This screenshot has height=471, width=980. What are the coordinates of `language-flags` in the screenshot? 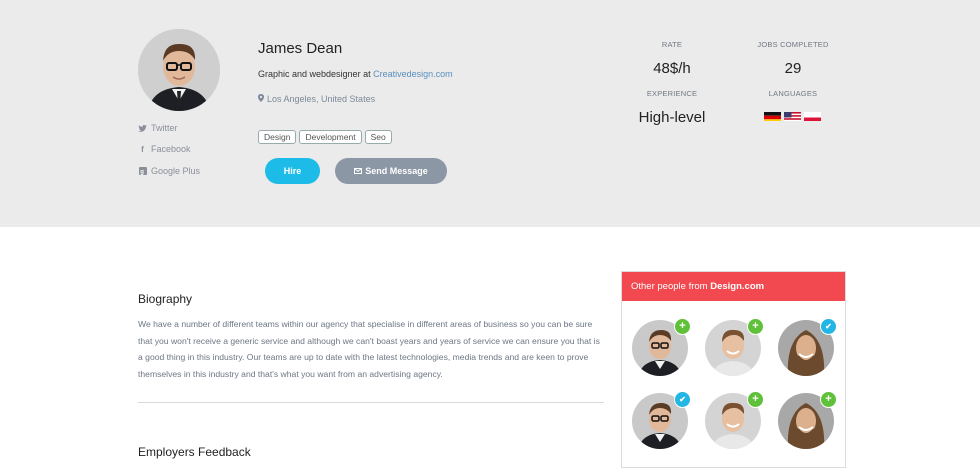 It's located at (792, 115).